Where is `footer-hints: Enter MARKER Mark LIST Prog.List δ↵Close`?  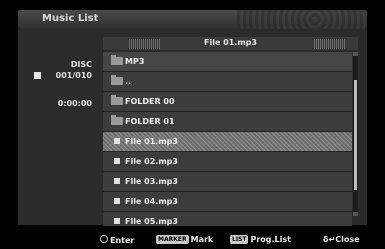 footer-hints: Enter MARKER Mark LIST Prog.List δ↵Close is located at coordinates (192, 237).